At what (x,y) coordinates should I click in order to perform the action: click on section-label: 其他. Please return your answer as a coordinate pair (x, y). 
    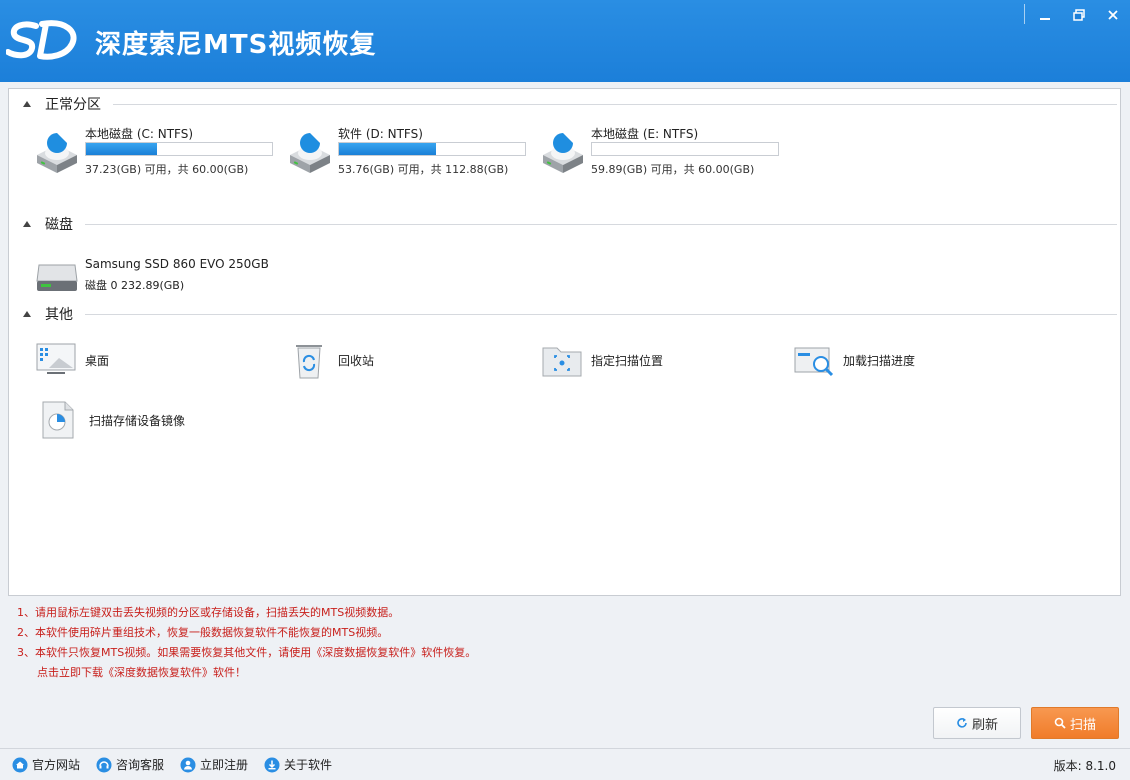
    Looking at the image, I should click on (59, 314).